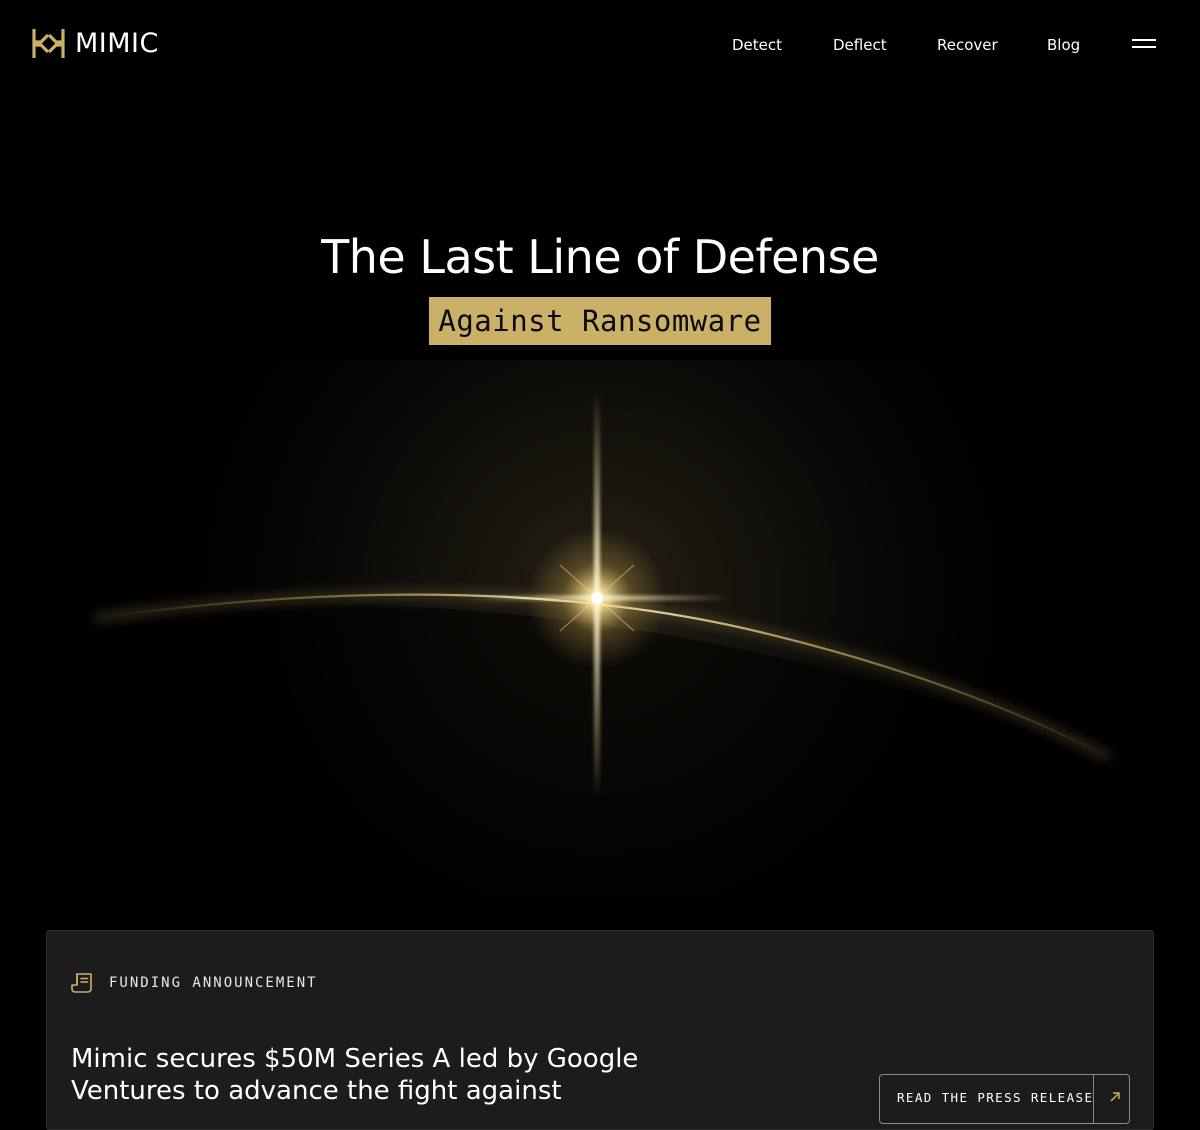 Image resolution: width=1200 pixels, height=1130 pixels. Describe the element at coordinates (81, 983) in the screenshot. I see `document-icon` at that location.